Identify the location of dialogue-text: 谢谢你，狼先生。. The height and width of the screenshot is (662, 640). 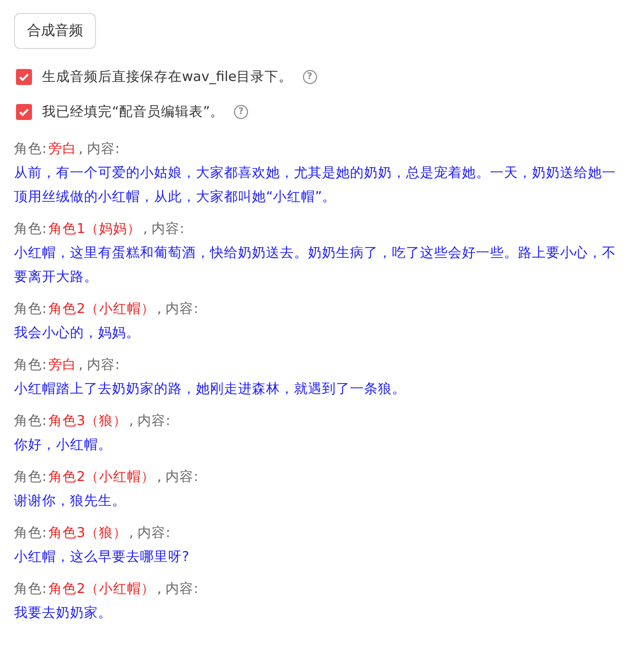
(70, 501).